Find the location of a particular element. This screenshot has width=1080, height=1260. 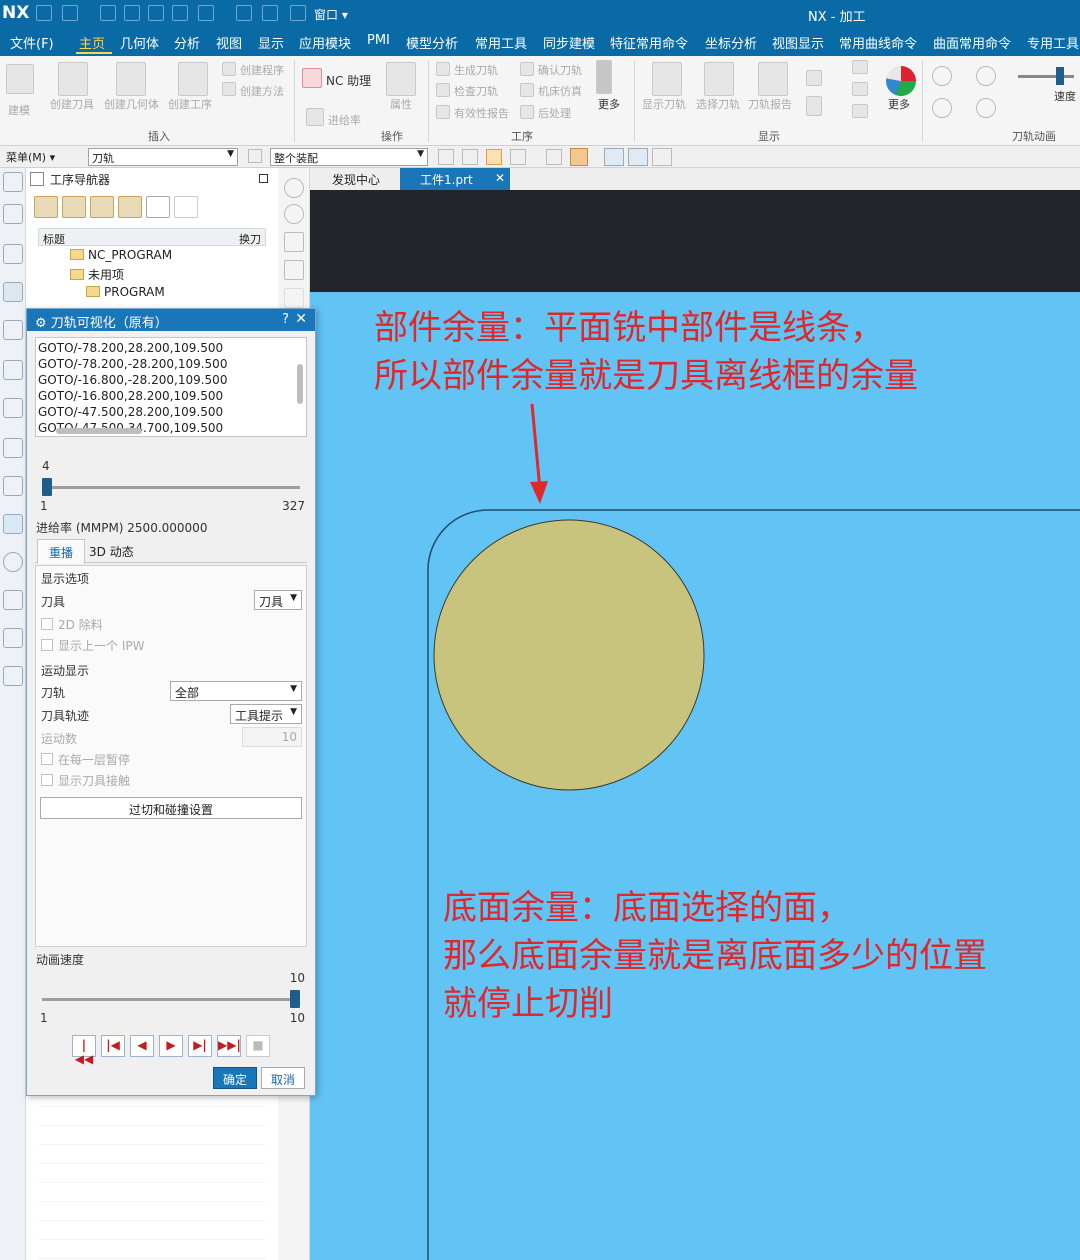

animation-speed-thumb is located at coordinates (295, 999).